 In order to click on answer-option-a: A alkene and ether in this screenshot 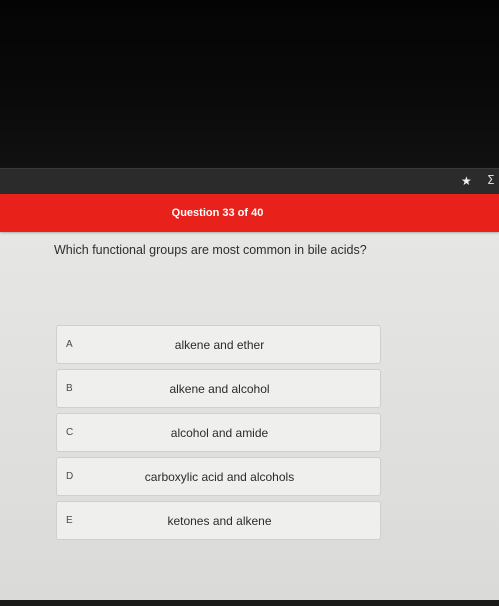, I will do `click(218, 344)`.